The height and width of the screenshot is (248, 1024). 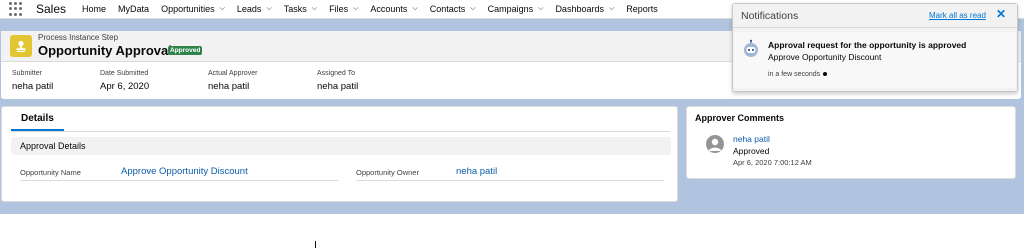 What do you see at coordinates (21, 46) in the screenshot?
I see `approval-icon` at bounding box center [21, 46].